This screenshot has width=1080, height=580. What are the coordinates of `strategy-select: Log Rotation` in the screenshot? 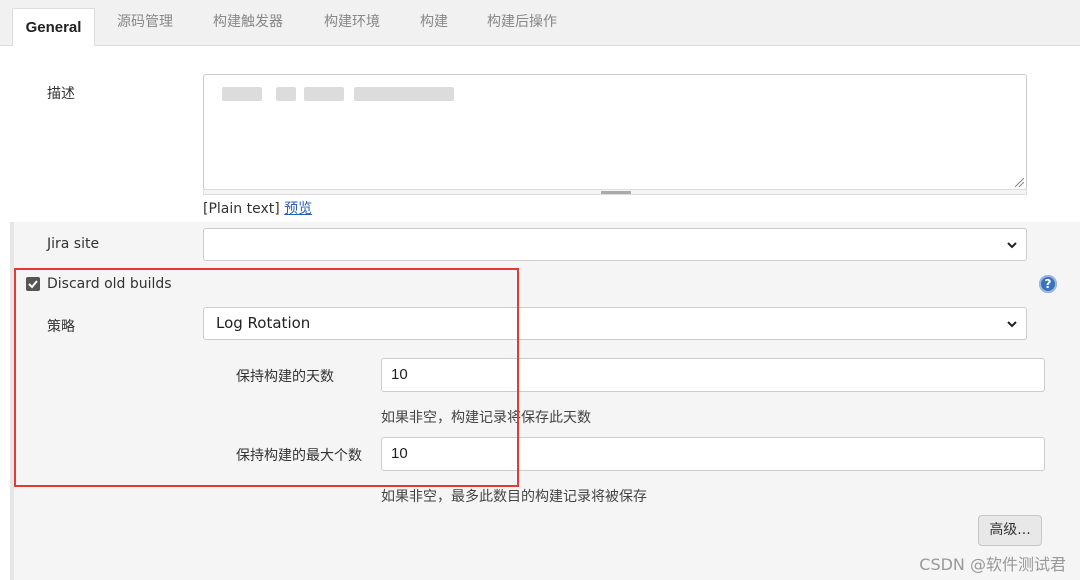 It's located at (615, 323).